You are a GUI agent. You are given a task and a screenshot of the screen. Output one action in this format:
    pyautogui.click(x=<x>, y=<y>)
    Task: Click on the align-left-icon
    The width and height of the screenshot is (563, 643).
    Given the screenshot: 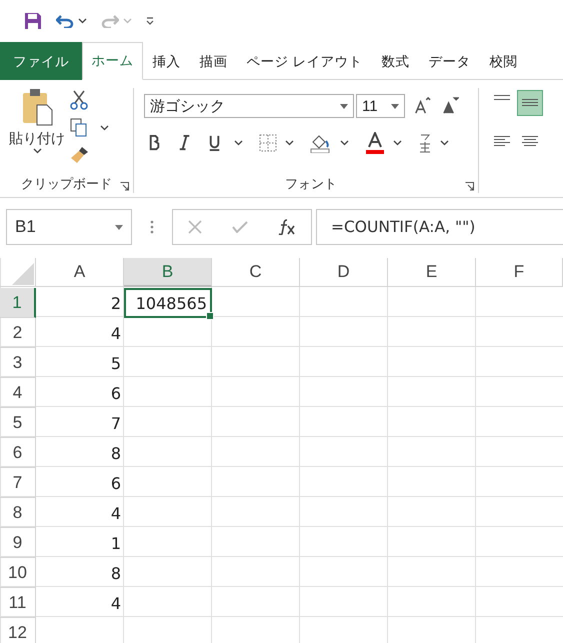 What is the action you would take?
    pyautogui.click(x=502, y=141)
    